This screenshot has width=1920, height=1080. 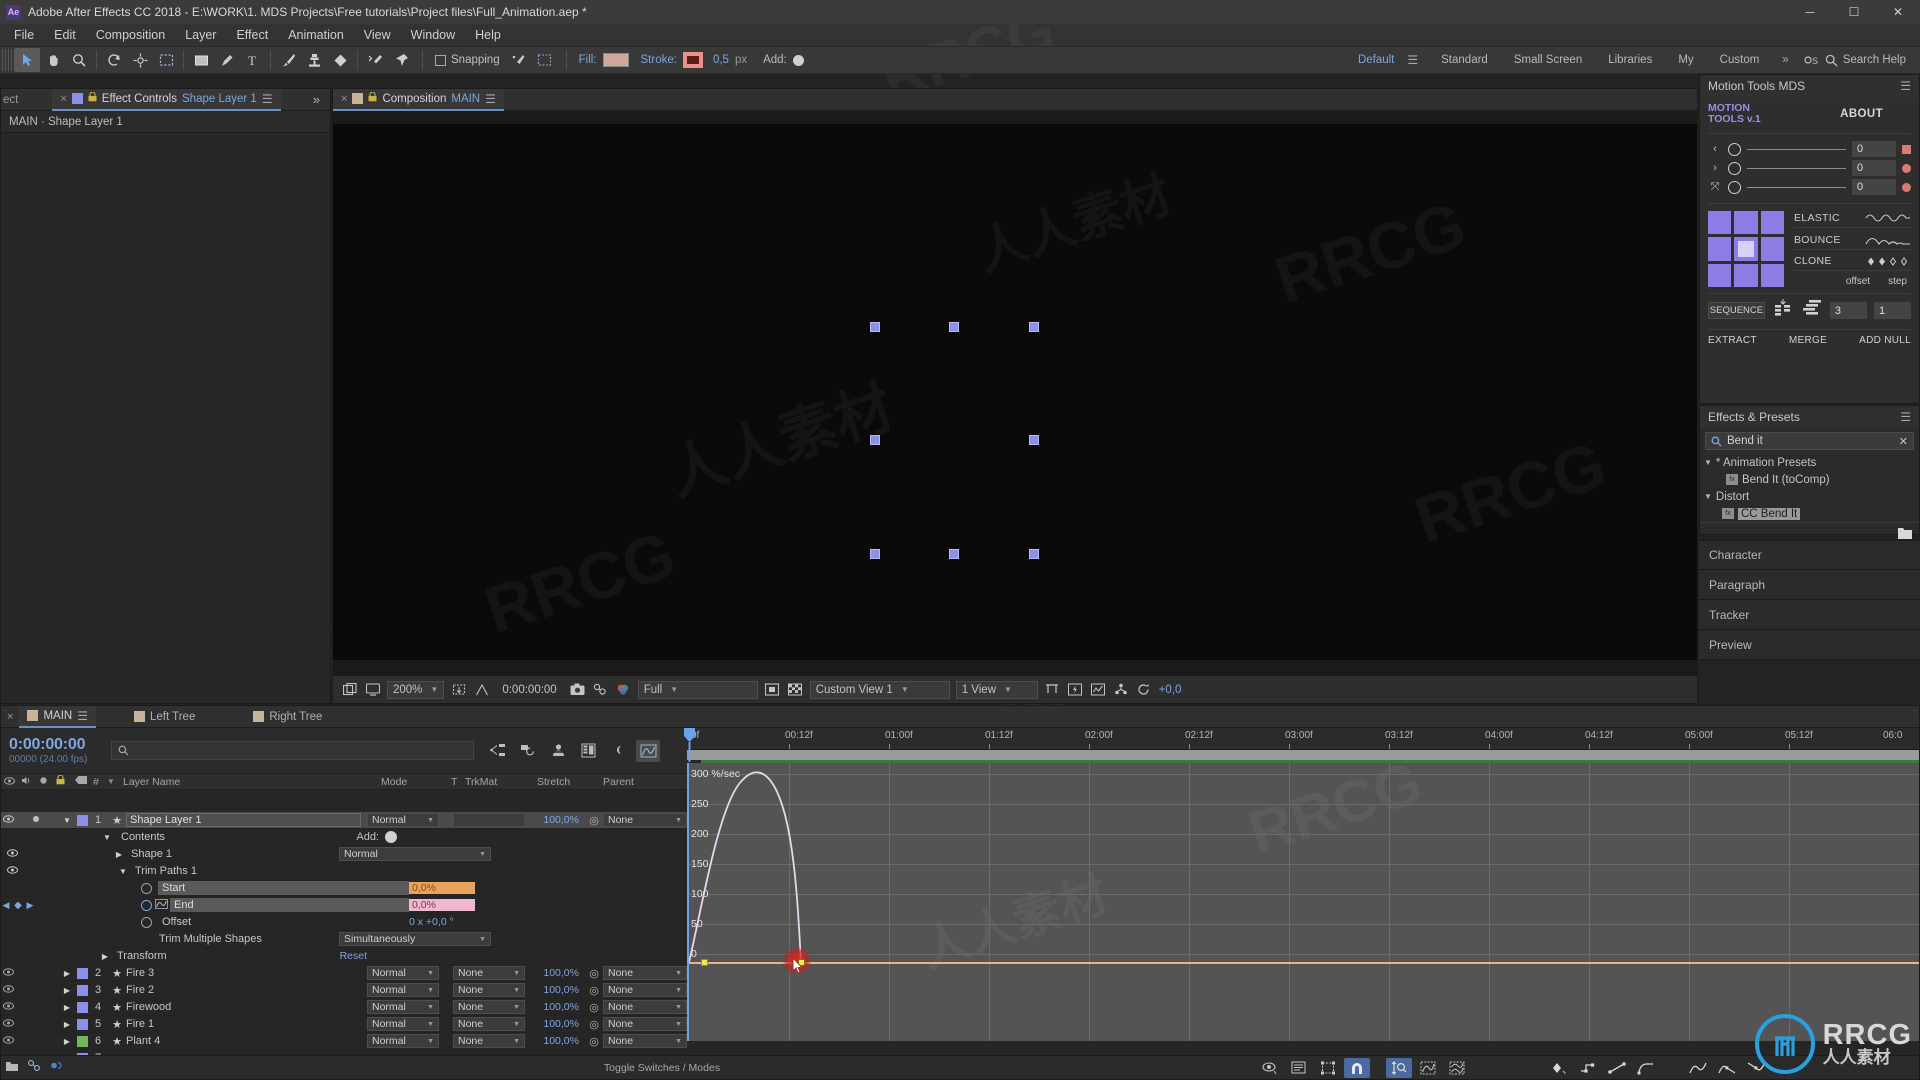 What do you see at coordinates (1457, 1068) in the screenshot?
I see `fit-all-graphs-icon` at bounding box center [1457, 1068].